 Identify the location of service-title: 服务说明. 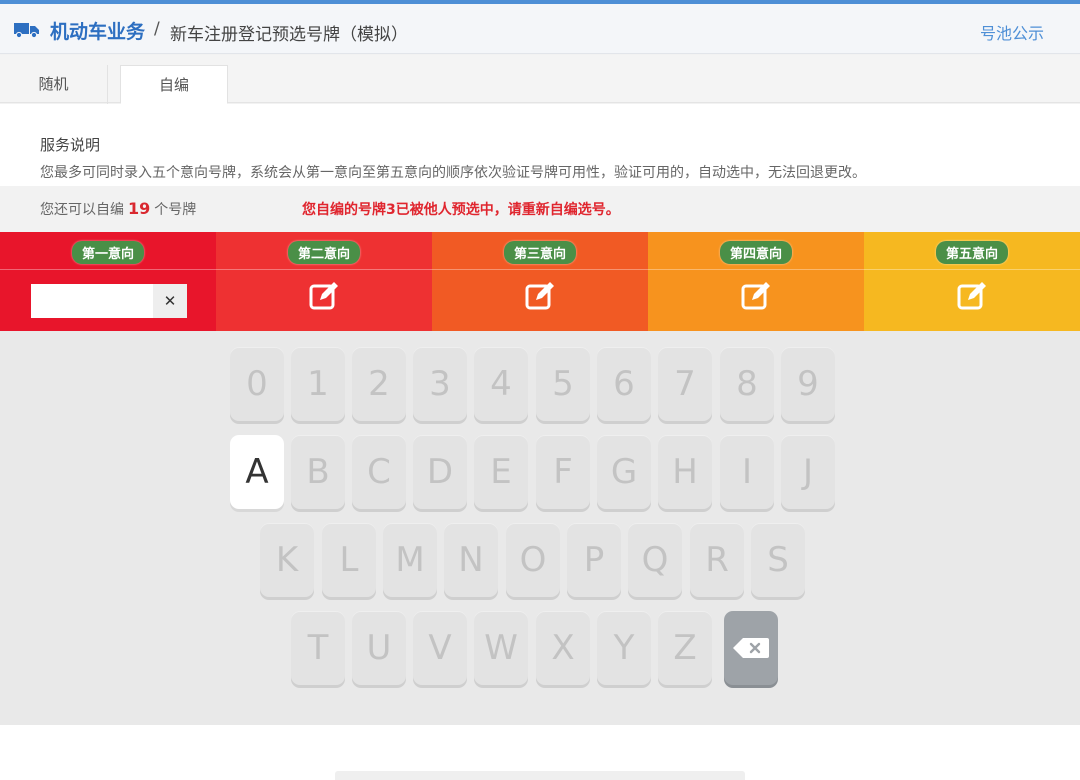
(70, 145).